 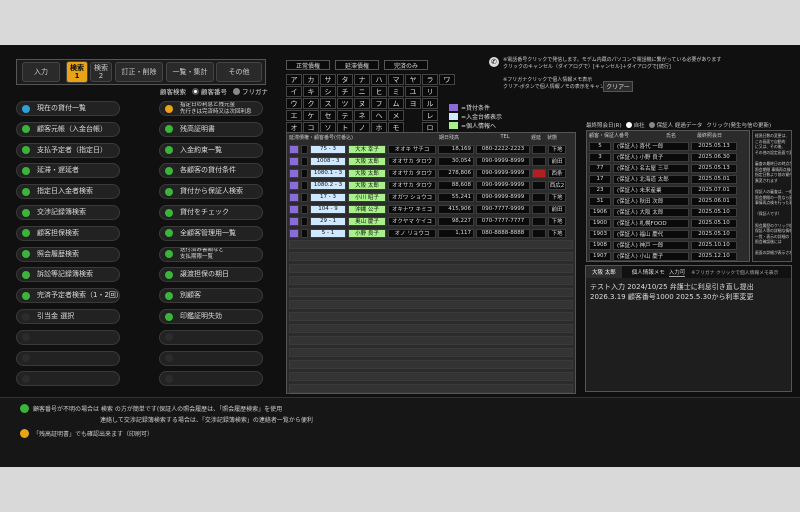 I want to click on kana-key-ク: ク, so click(x=311, y=103).